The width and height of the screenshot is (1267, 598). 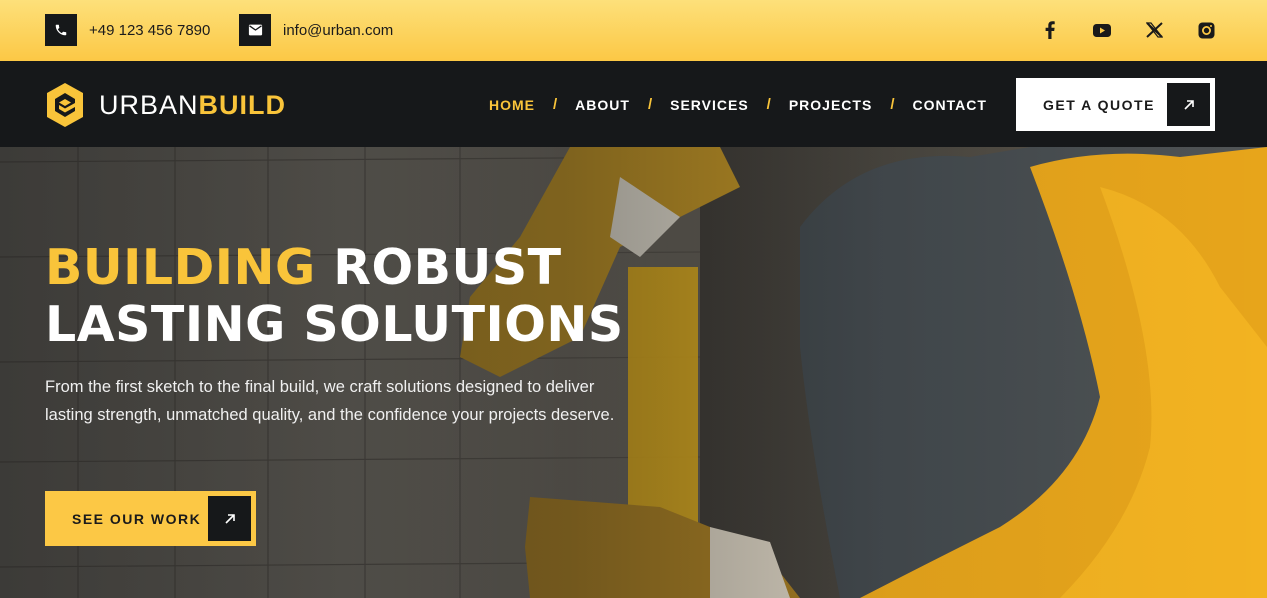 I want to click on headline-rest: ROBUST, so click(x=438, y=267).